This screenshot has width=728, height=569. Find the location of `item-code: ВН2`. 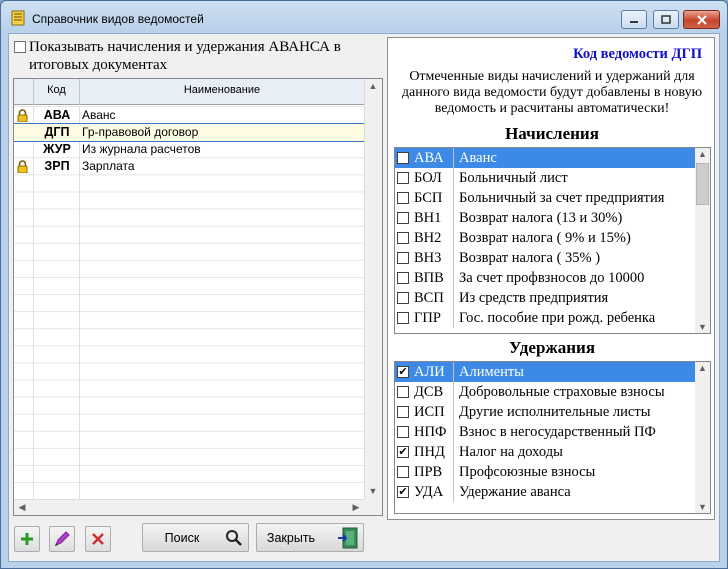

item-code: ВН2 is located at coordinates (428, 238).